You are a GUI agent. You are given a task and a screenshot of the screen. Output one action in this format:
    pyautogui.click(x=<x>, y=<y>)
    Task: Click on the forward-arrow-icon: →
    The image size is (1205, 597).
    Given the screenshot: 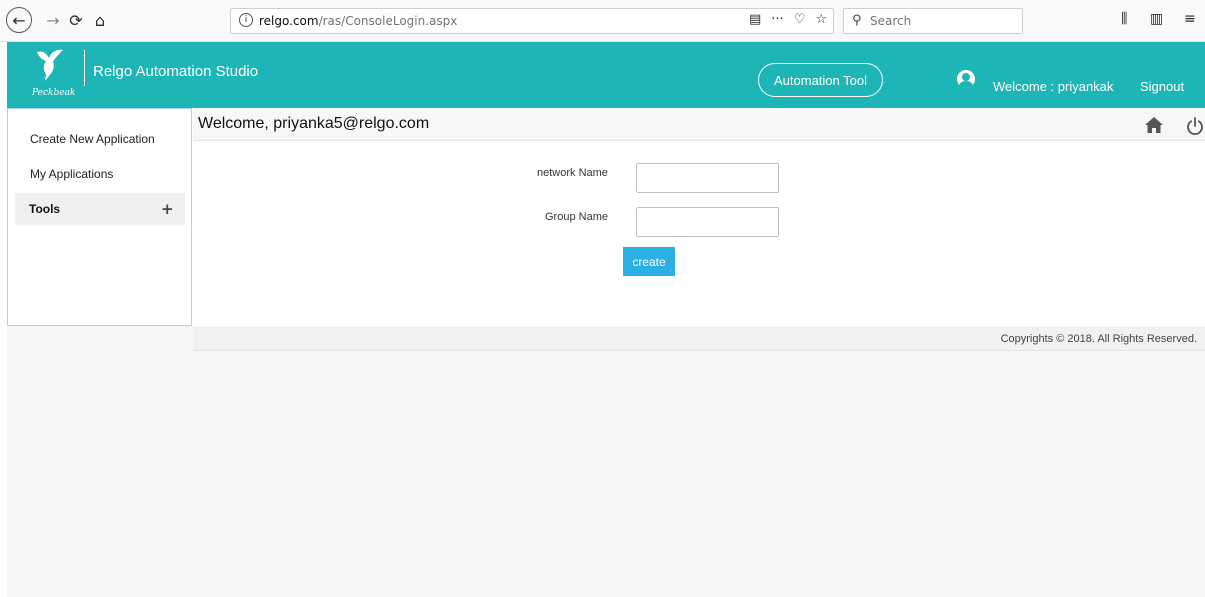 What is the action you would take?
    pyautogui.click(x=53, y=20)
    